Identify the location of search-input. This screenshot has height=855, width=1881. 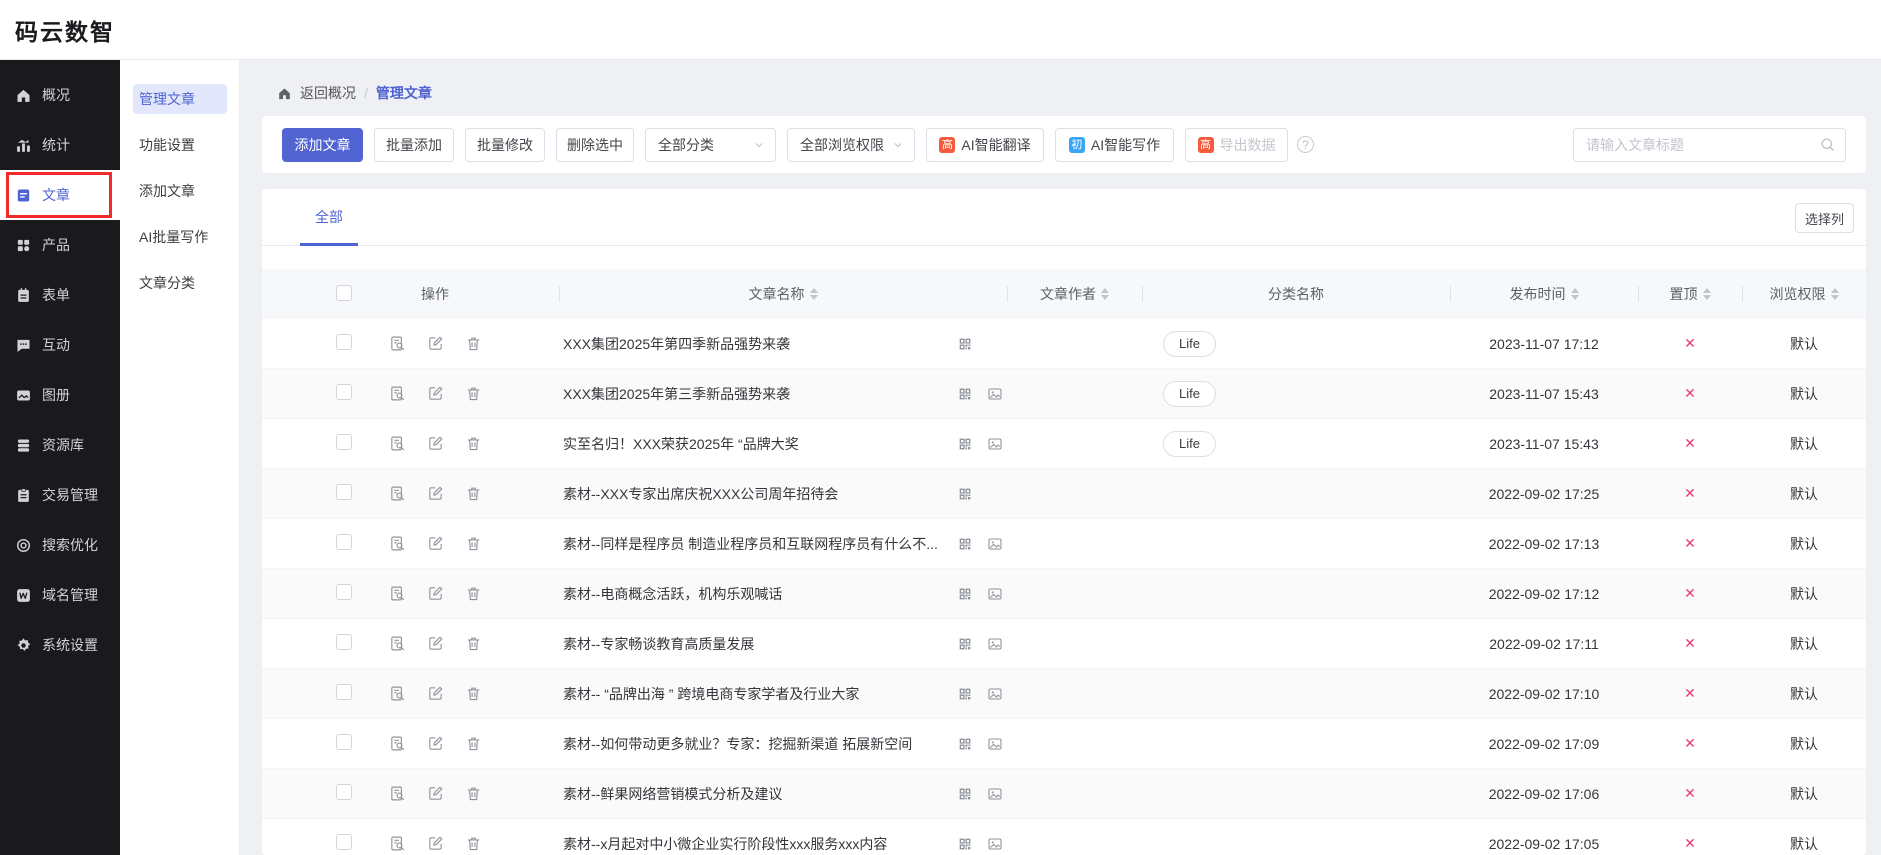
(1709, 144).